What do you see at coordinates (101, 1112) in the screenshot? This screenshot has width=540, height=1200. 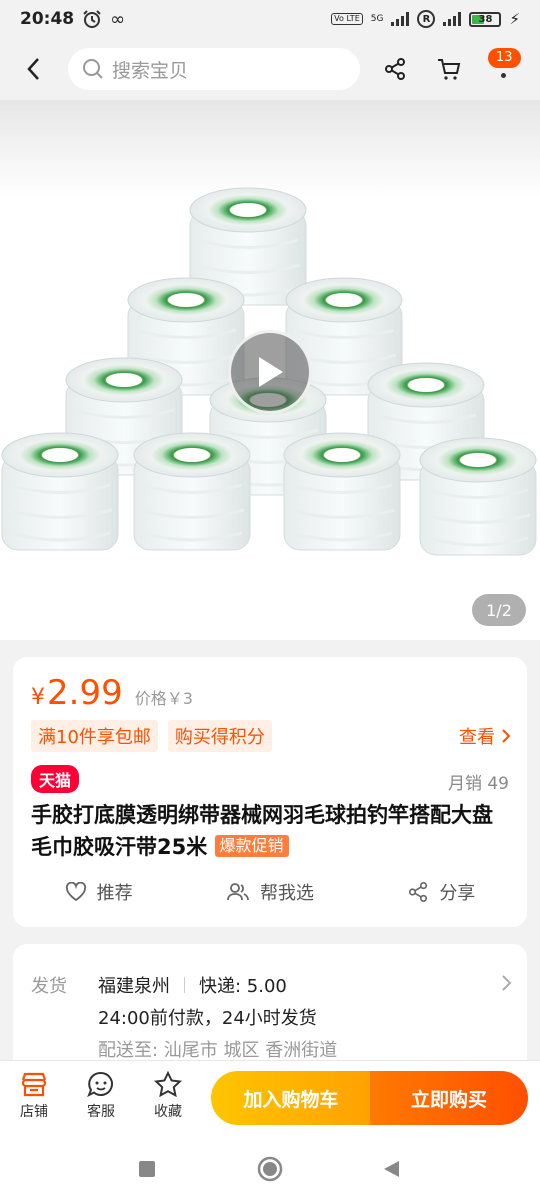 I see `service-label: 客服` at bounding box center [101, 1112].